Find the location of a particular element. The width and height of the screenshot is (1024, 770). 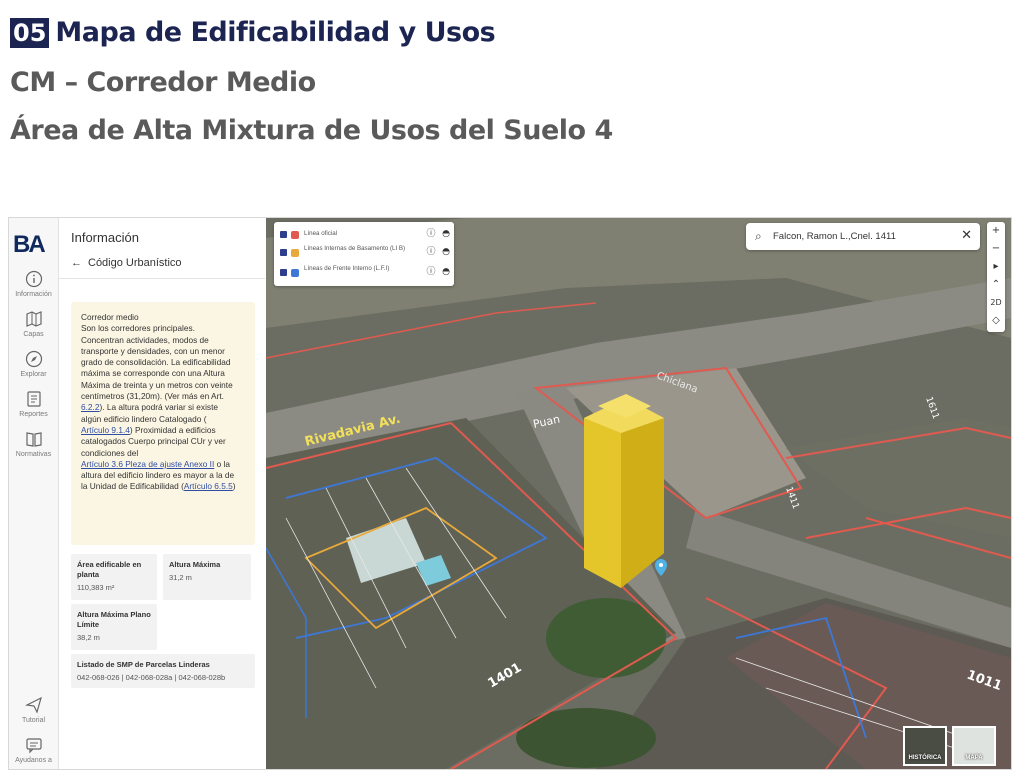

slide-title: 05 Mapa de Edificabilidad y Usos is located at coordinates (253, 33).